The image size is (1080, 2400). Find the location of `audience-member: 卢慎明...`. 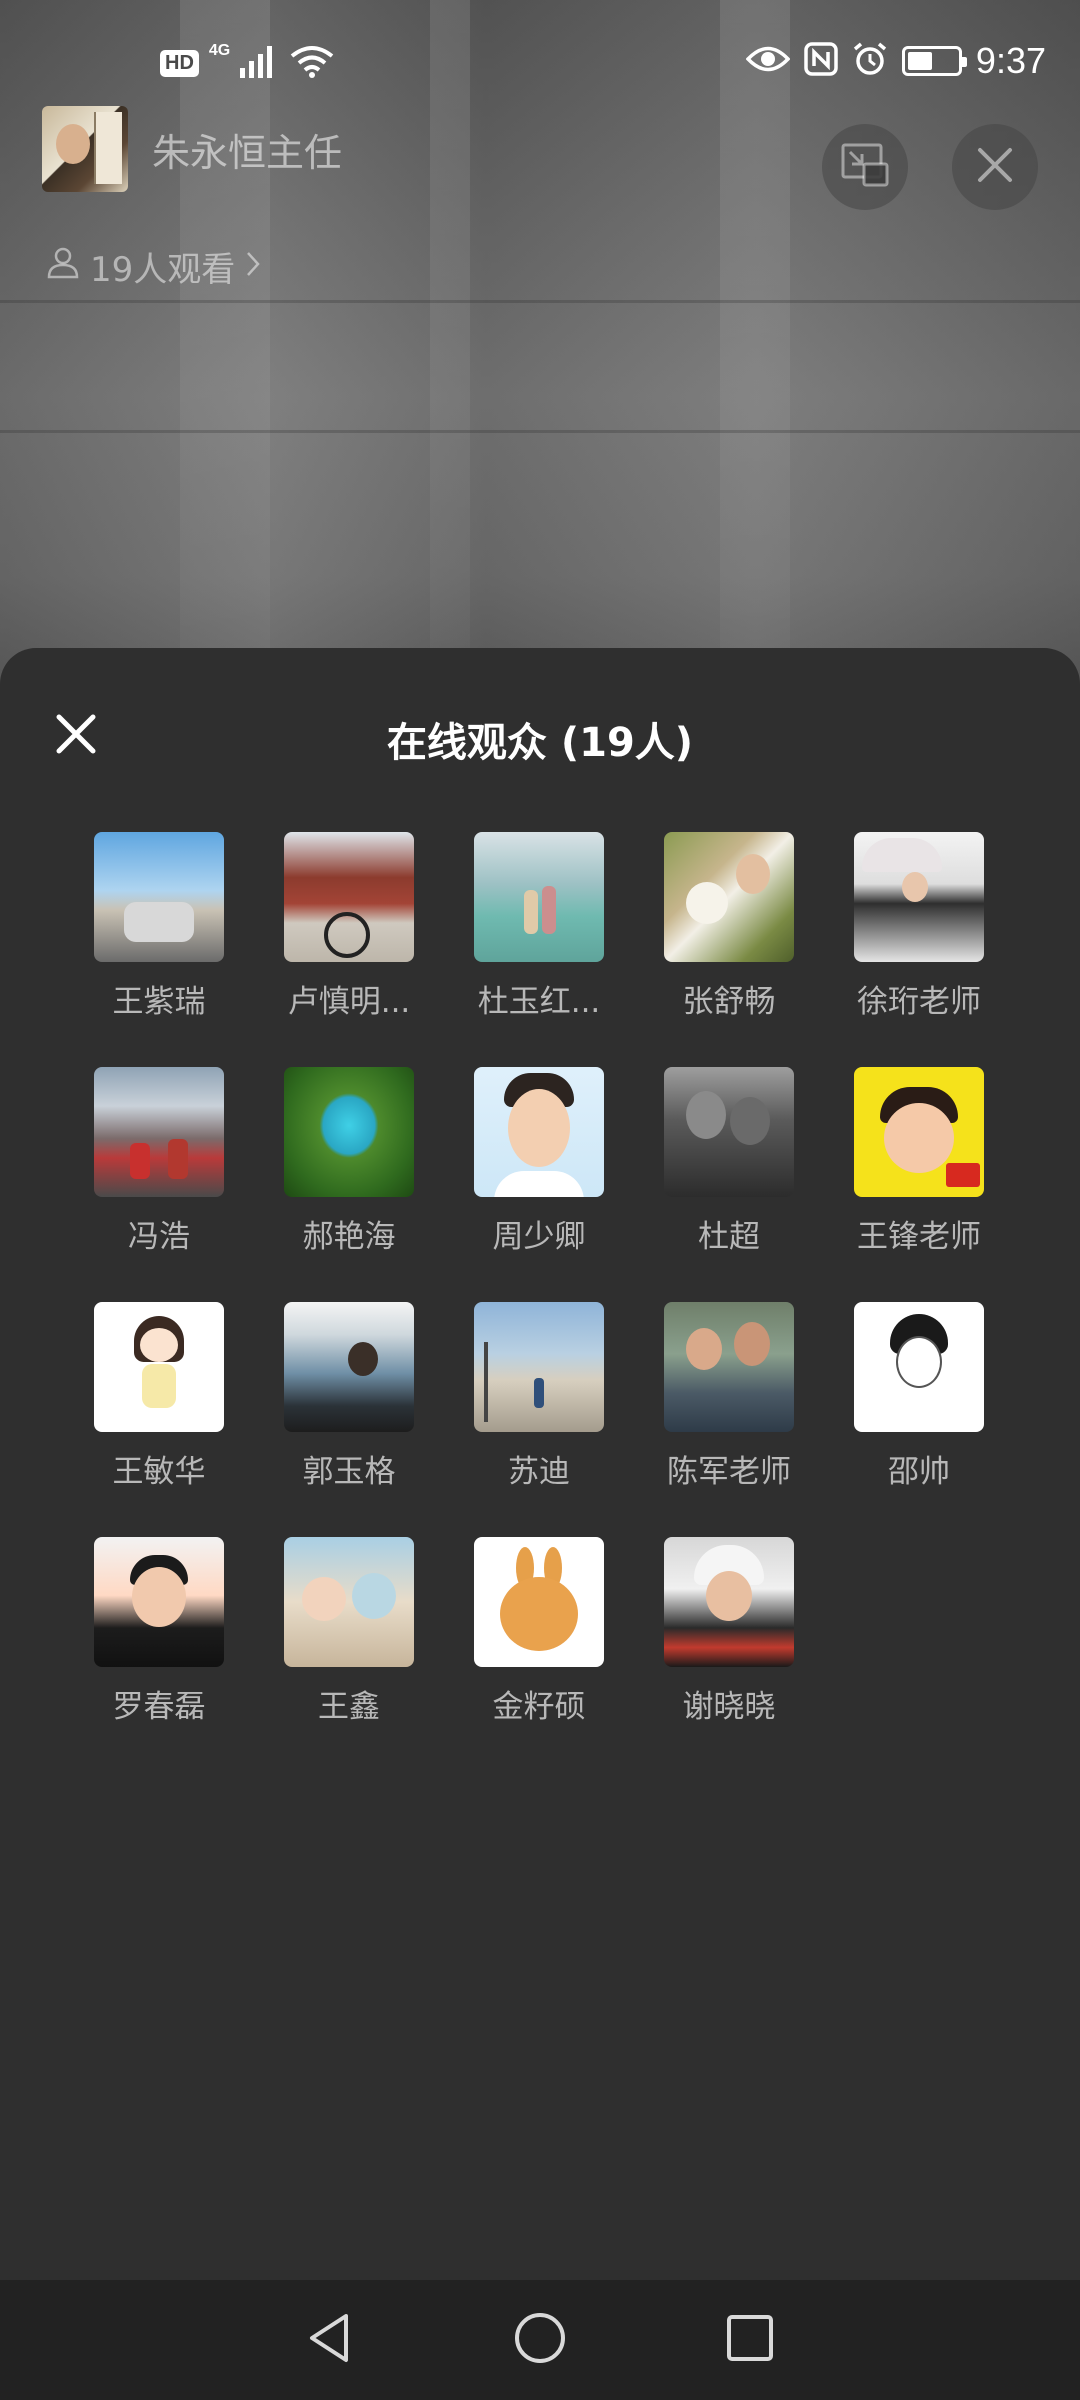

audience-member: 卢慎明... is located at coordinates (349, 926).